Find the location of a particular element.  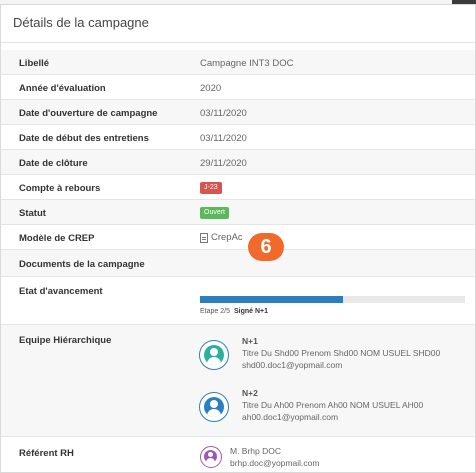

document-icon is located at coordinates (204, 237).